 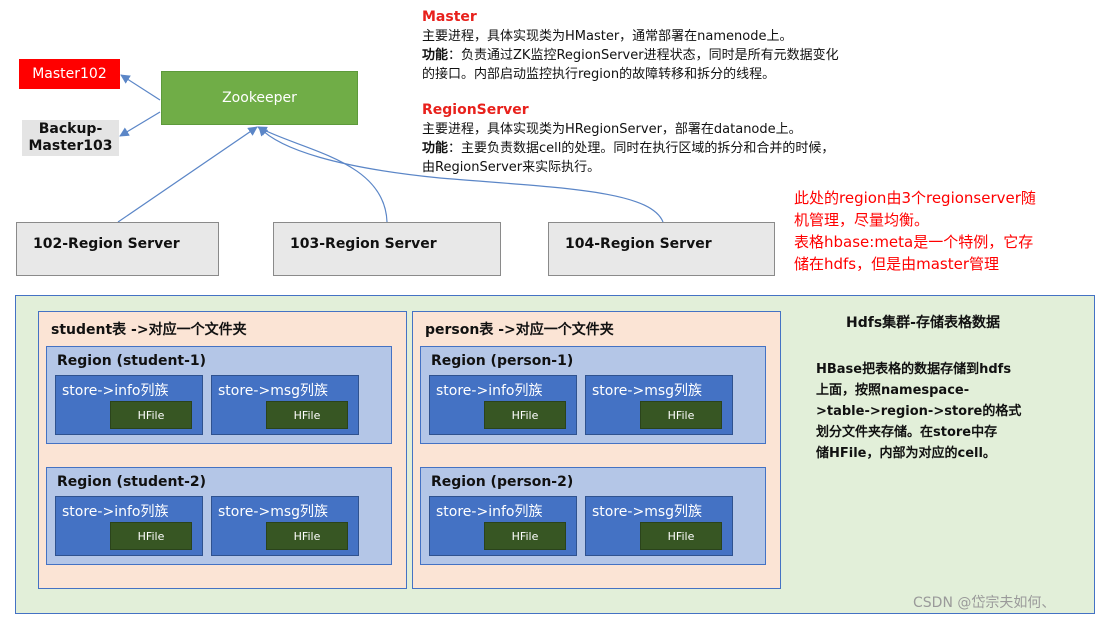 What do you see at coordinates (149, 330) in the screenshot?
I see `table-student-title: student表 ->对应一个文件夹` at bounding box center [149, 330].